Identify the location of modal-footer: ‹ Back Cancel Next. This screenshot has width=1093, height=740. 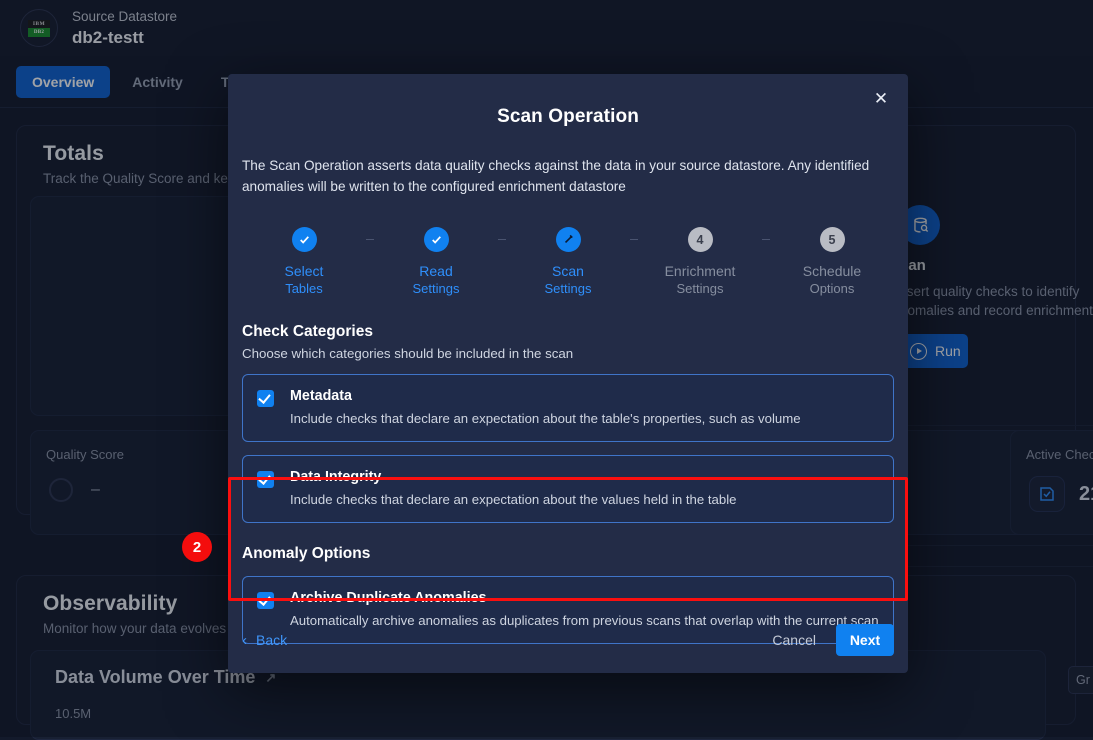
(568, 640).